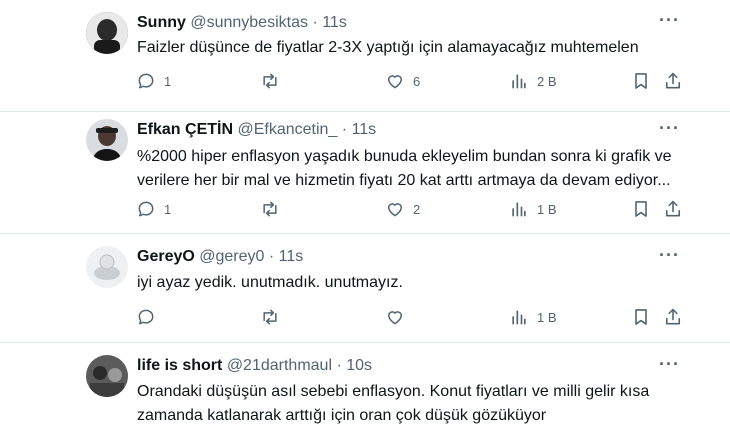  What do you see at coordinates (166, 256) in the screenshot?
I see `author-name: GereyO` at bounding box center [166, 256].